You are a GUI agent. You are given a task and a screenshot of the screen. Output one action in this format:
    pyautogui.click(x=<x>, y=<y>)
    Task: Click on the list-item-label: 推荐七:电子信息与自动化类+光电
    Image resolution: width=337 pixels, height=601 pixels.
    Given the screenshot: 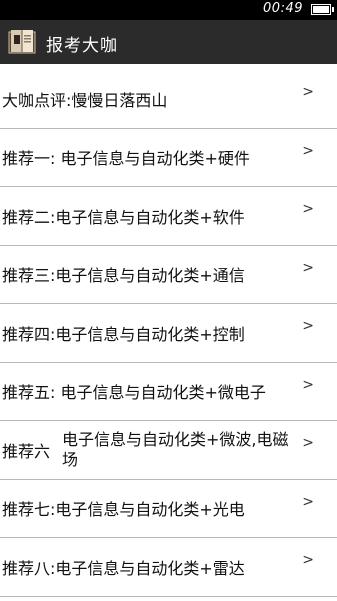 What is the action you would take?
    pyautogui.click(x=123, y=510)
    